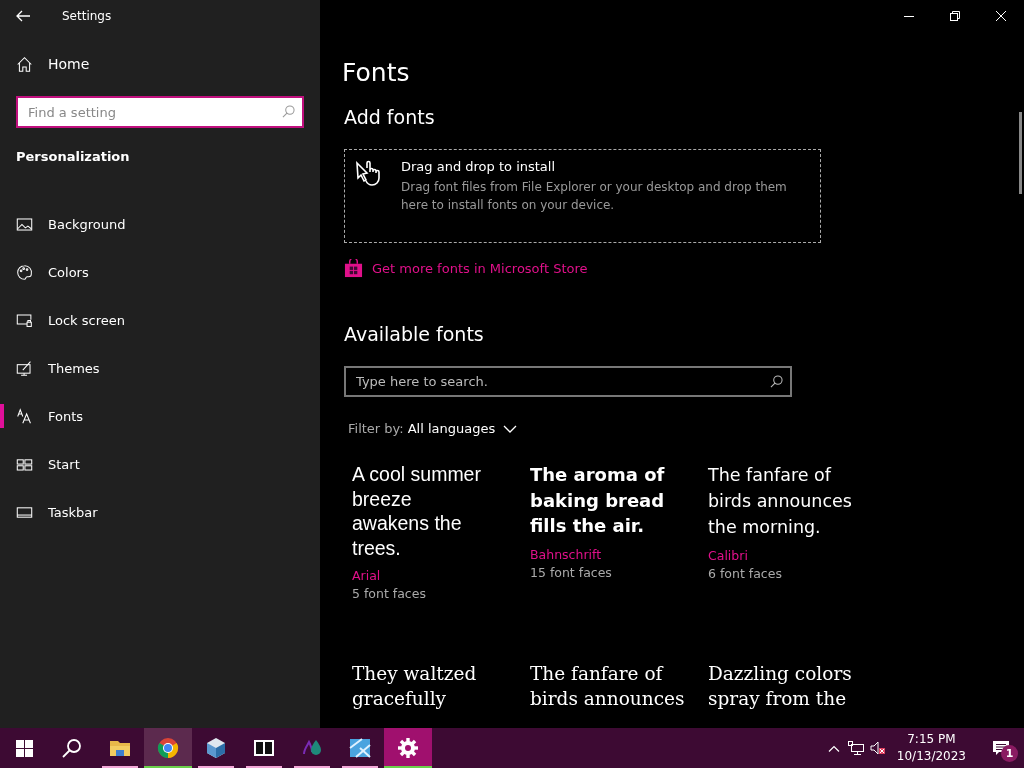 The width and height of the screenshot is (1024, 768). What do you see at coordinates (480, 268) in the screenshot?
I see `store-link: Get more fonts in Microsoft Store` at bounding box center [480, 268].